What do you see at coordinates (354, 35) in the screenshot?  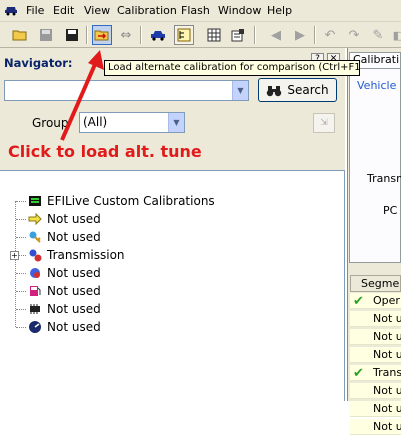 I see `redo-button: ↷` at bounding box center [354, 35].